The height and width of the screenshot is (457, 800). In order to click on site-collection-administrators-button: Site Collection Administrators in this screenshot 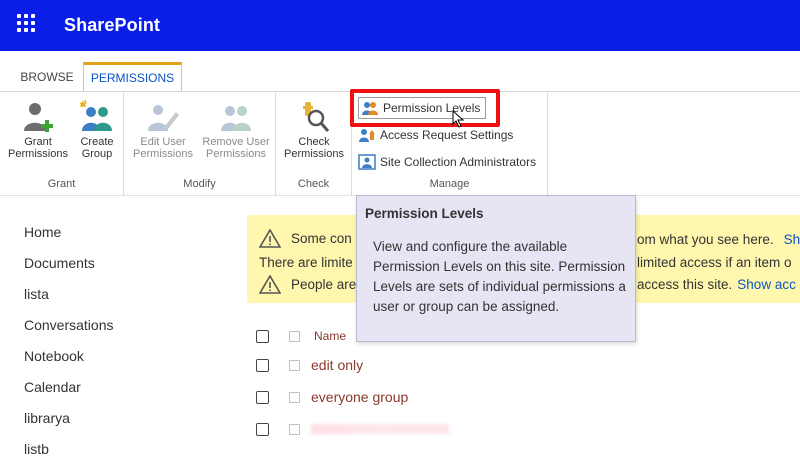, I will do `click(447, 162)`.